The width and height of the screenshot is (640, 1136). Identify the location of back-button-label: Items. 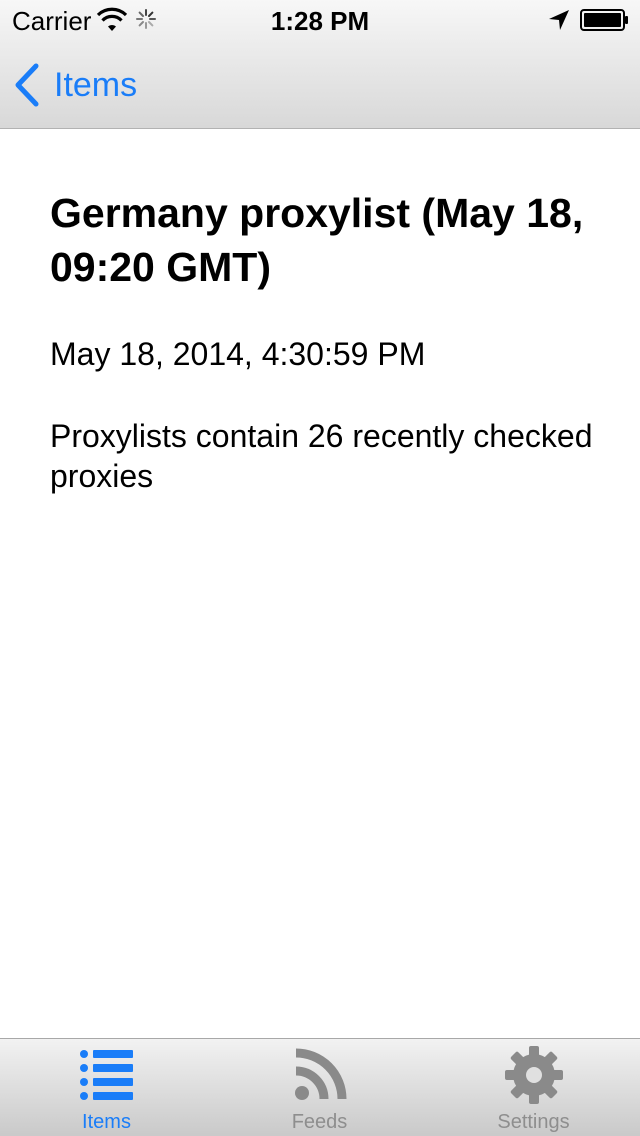
(96, 84).